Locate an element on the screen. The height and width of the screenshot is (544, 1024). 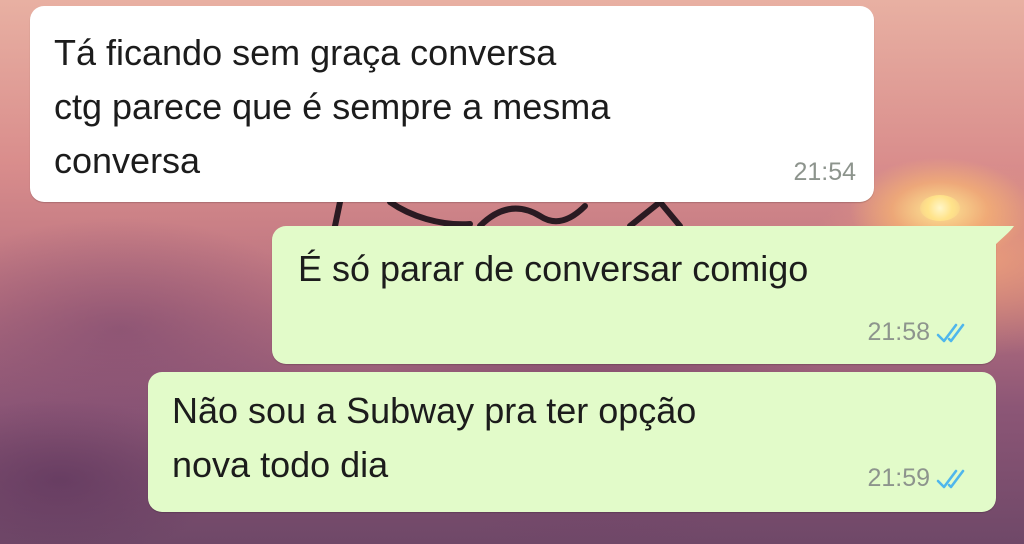
message-text: É só parar de conversar comigo is located at coordinates (553, 268).